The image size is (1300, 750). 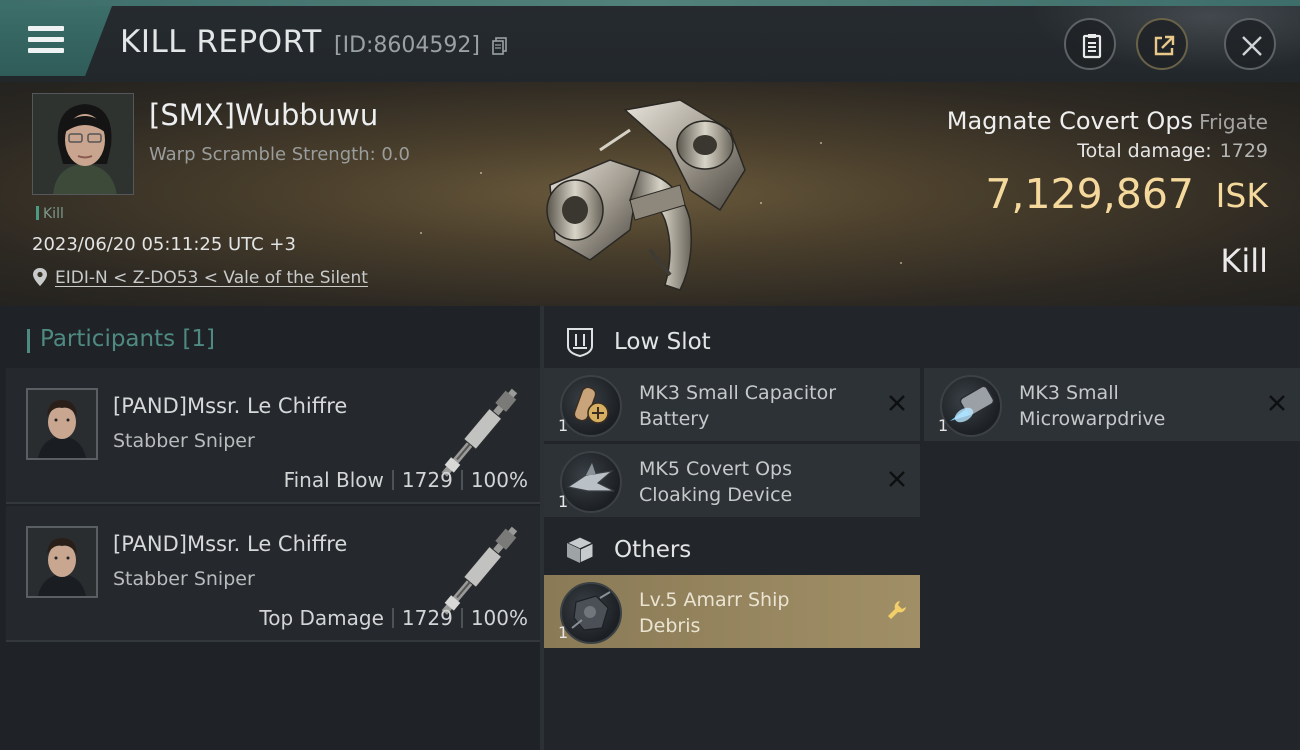 I want to click on location-pin-icon, so click(x=40, y=279).